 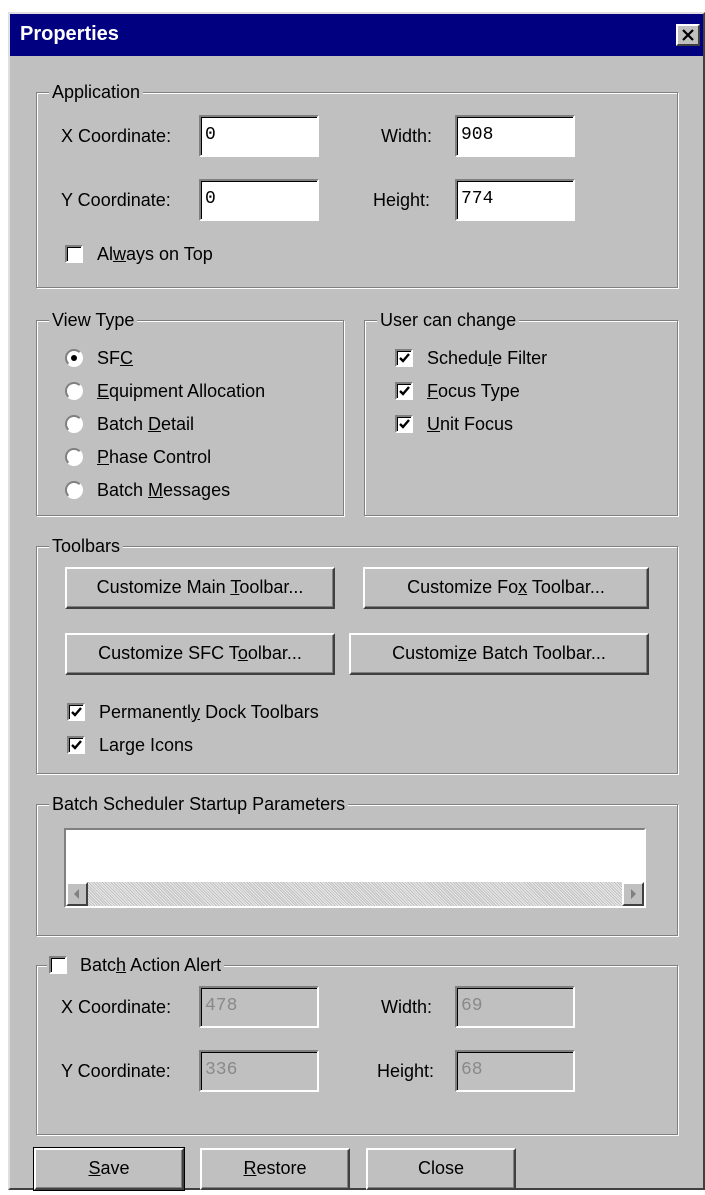 I want to click on title-bar: Properties, so click(x=356, y=35).